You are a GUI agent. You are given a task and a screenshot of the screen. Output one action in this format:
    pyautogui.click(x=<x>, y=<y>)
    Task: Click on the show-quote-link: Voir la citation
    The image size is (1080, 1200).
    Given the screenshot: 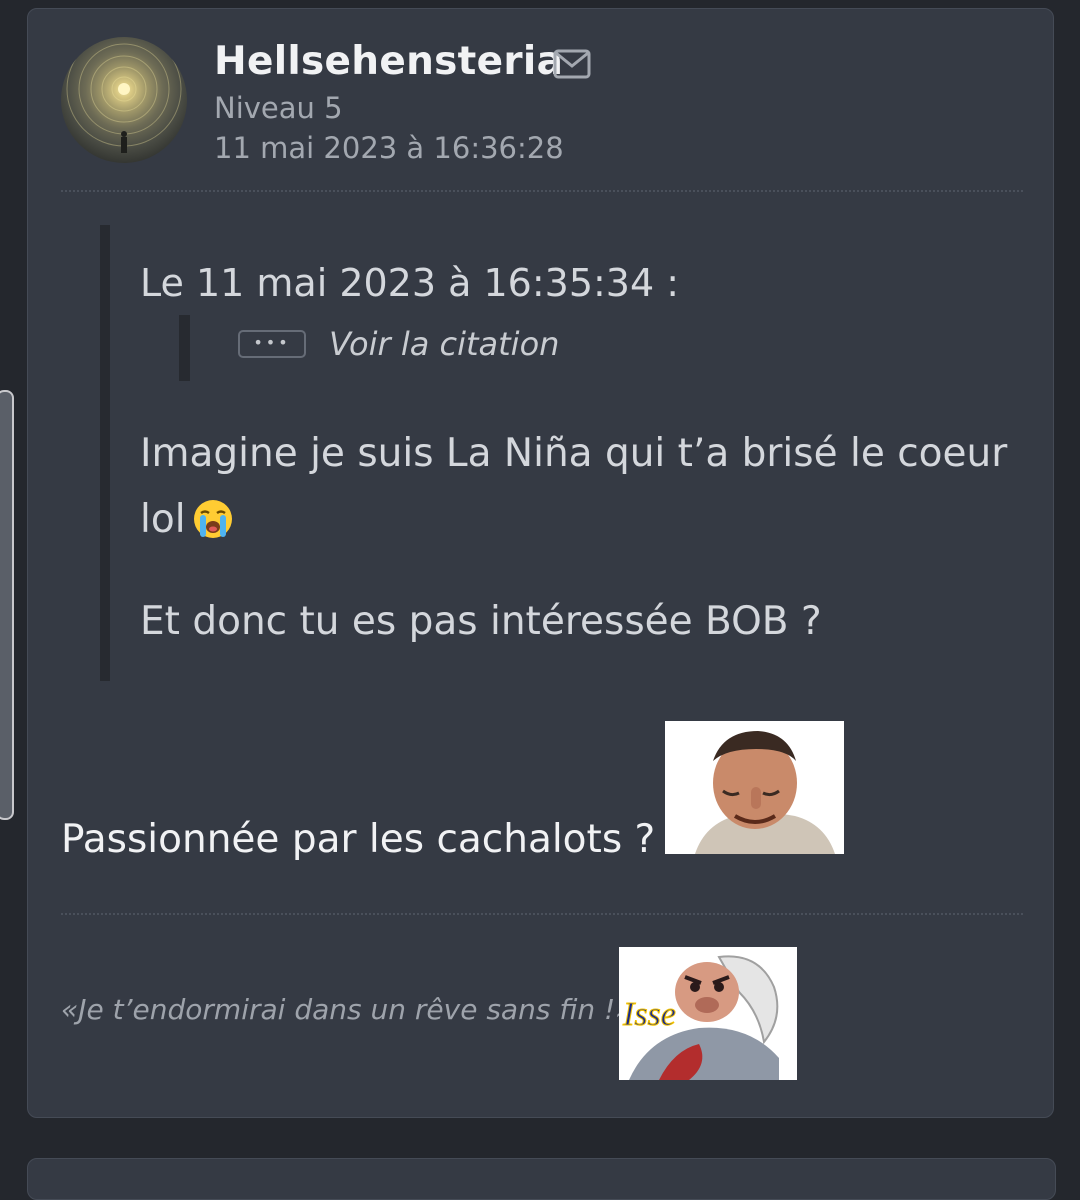 What is the action you would take?
    pyautogui.click(x=444, y=344)
    